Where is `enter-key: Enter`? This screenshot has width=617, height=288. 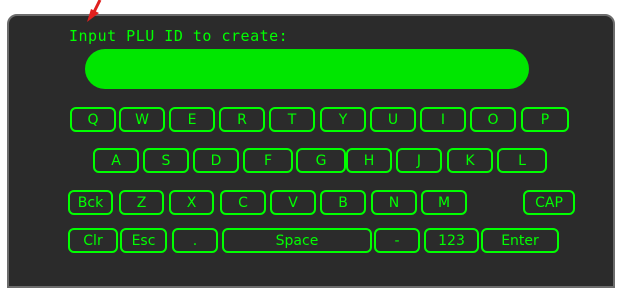
enter-key: Enter is located at coordinates (520, 240).